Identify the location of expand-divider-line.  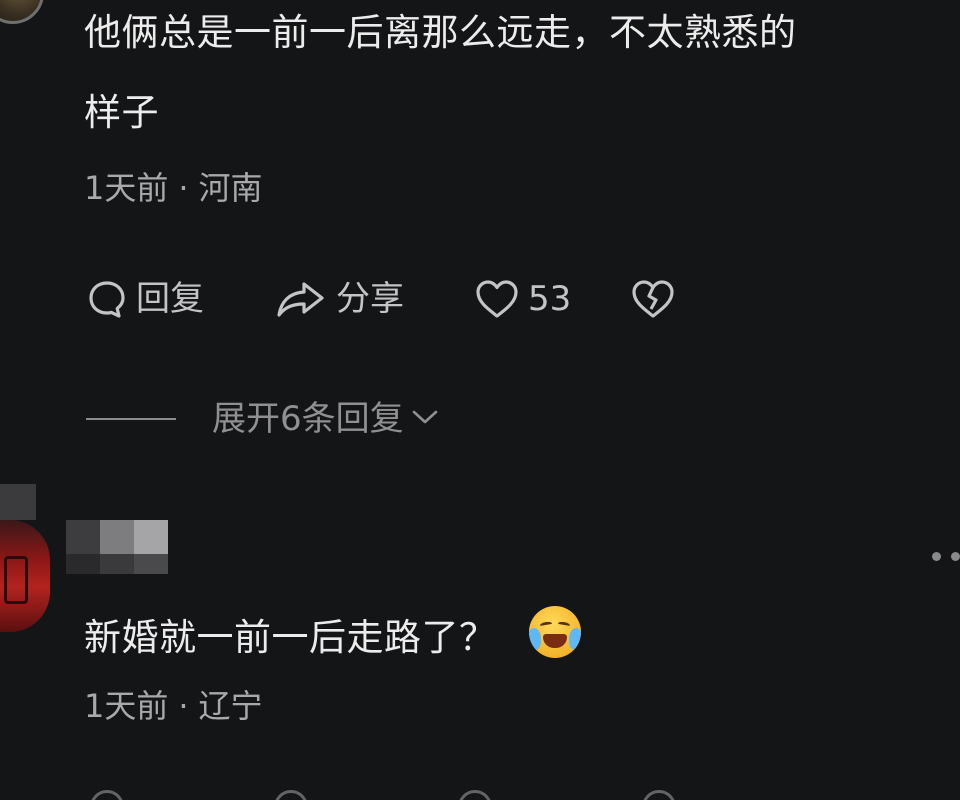
(131, 419).